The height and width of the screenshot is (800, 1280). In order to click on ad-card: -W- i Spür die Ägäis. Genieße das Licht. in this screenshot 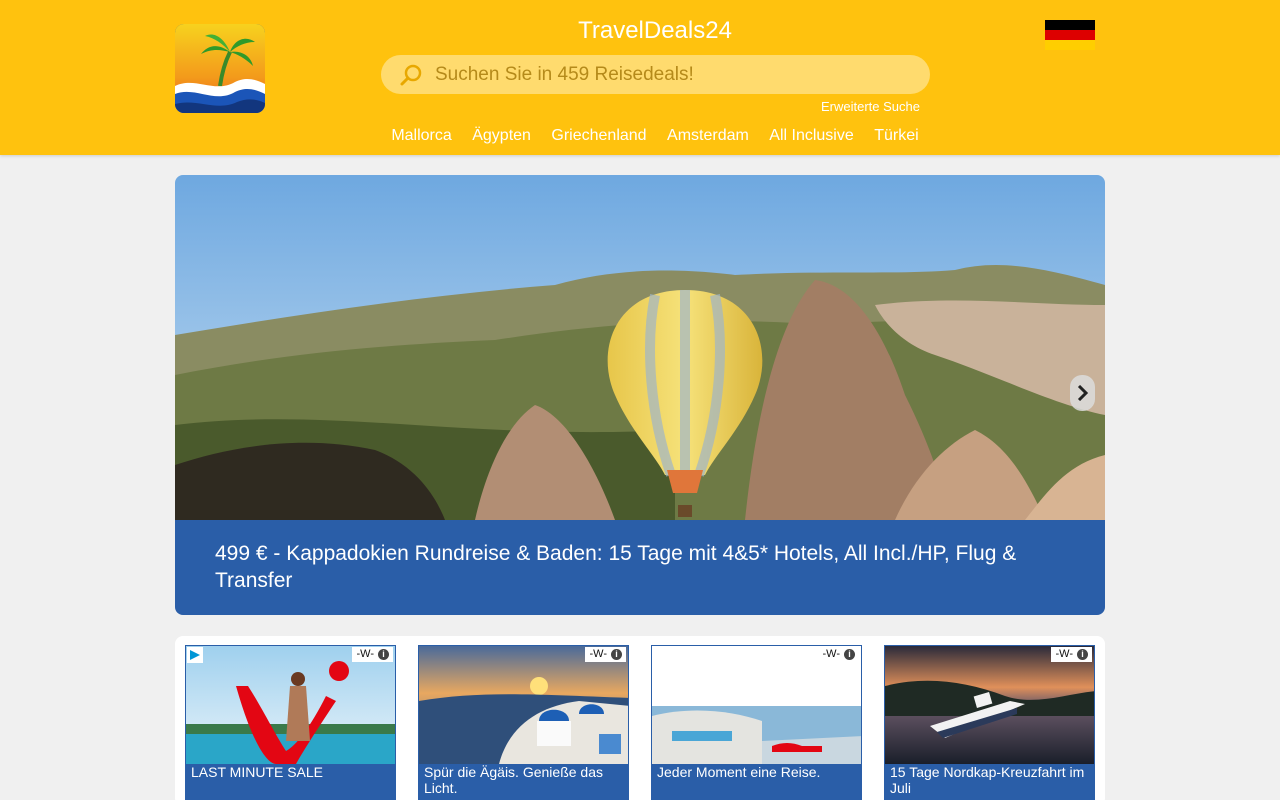, I will do `click(523, 722)`.